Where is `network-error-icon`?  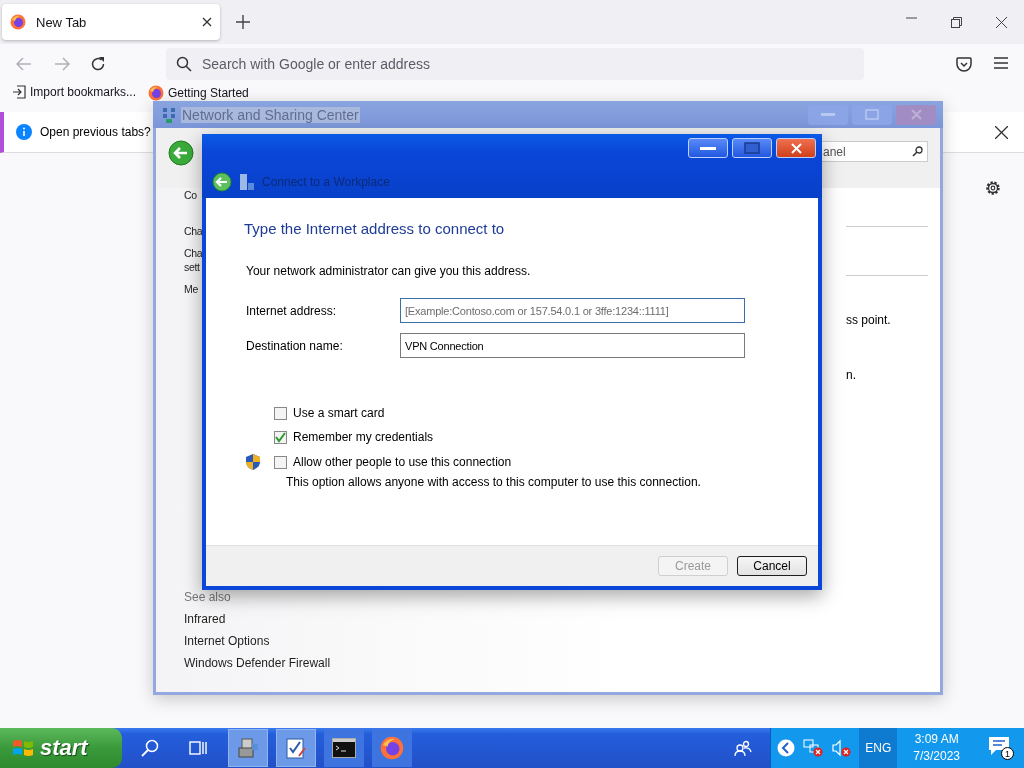
network-error-icon is located at coordinates (813, 748).